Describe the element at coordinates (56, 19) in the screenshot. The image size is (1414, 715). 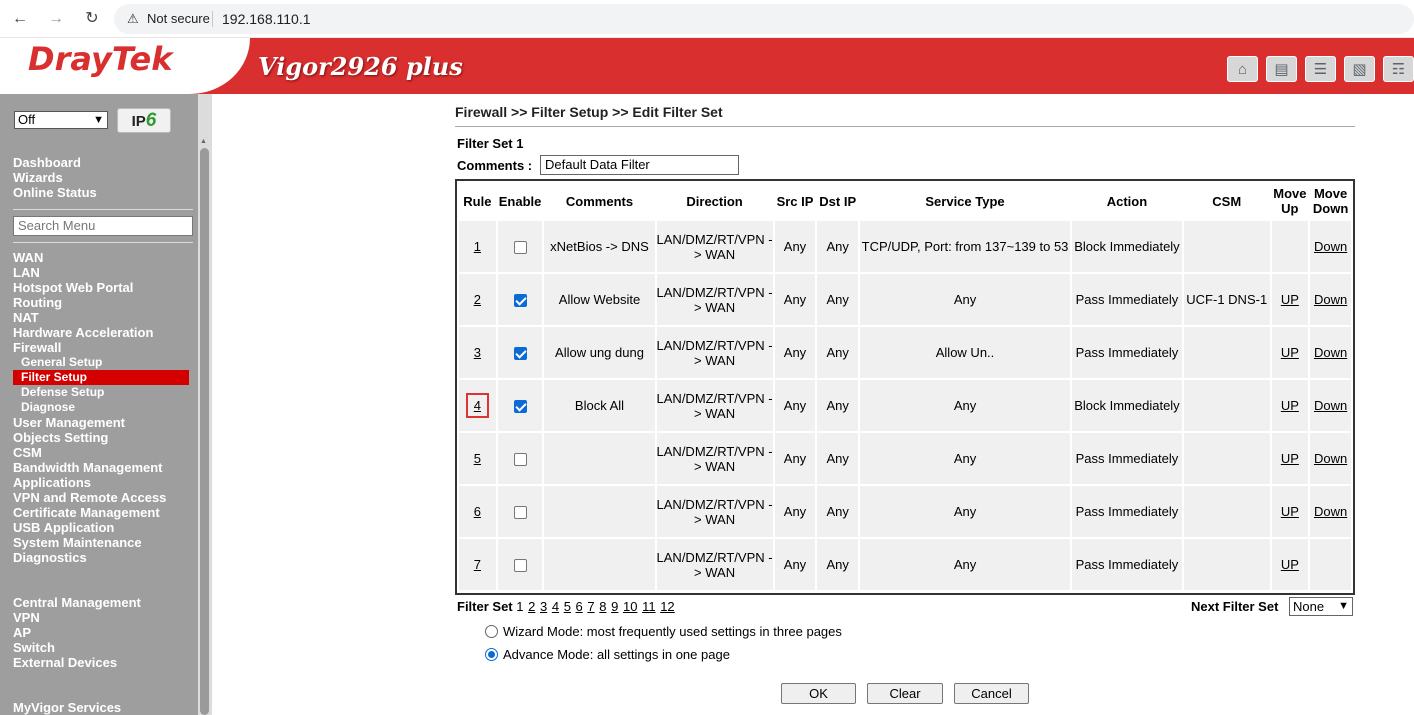
I see `forward-arrow-icon: →` at that location.